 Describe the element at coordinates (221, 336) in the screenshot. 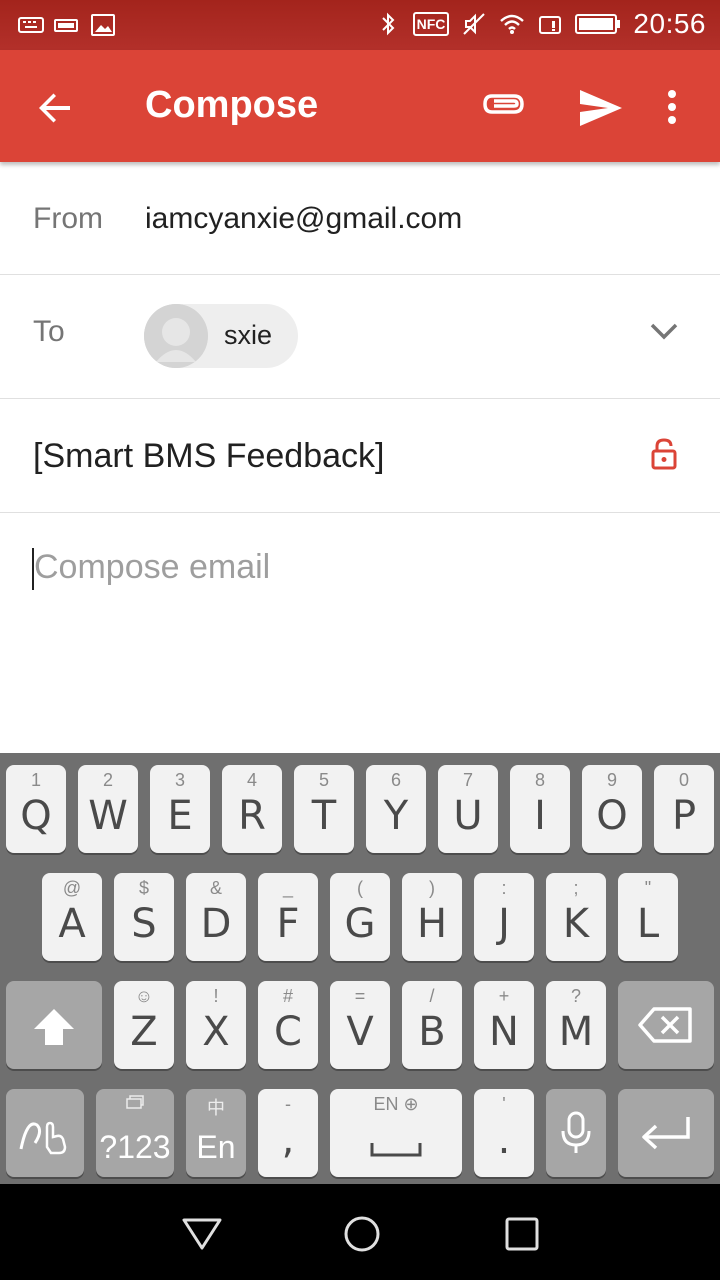

I see `recipient-chip: sxie` at that location.